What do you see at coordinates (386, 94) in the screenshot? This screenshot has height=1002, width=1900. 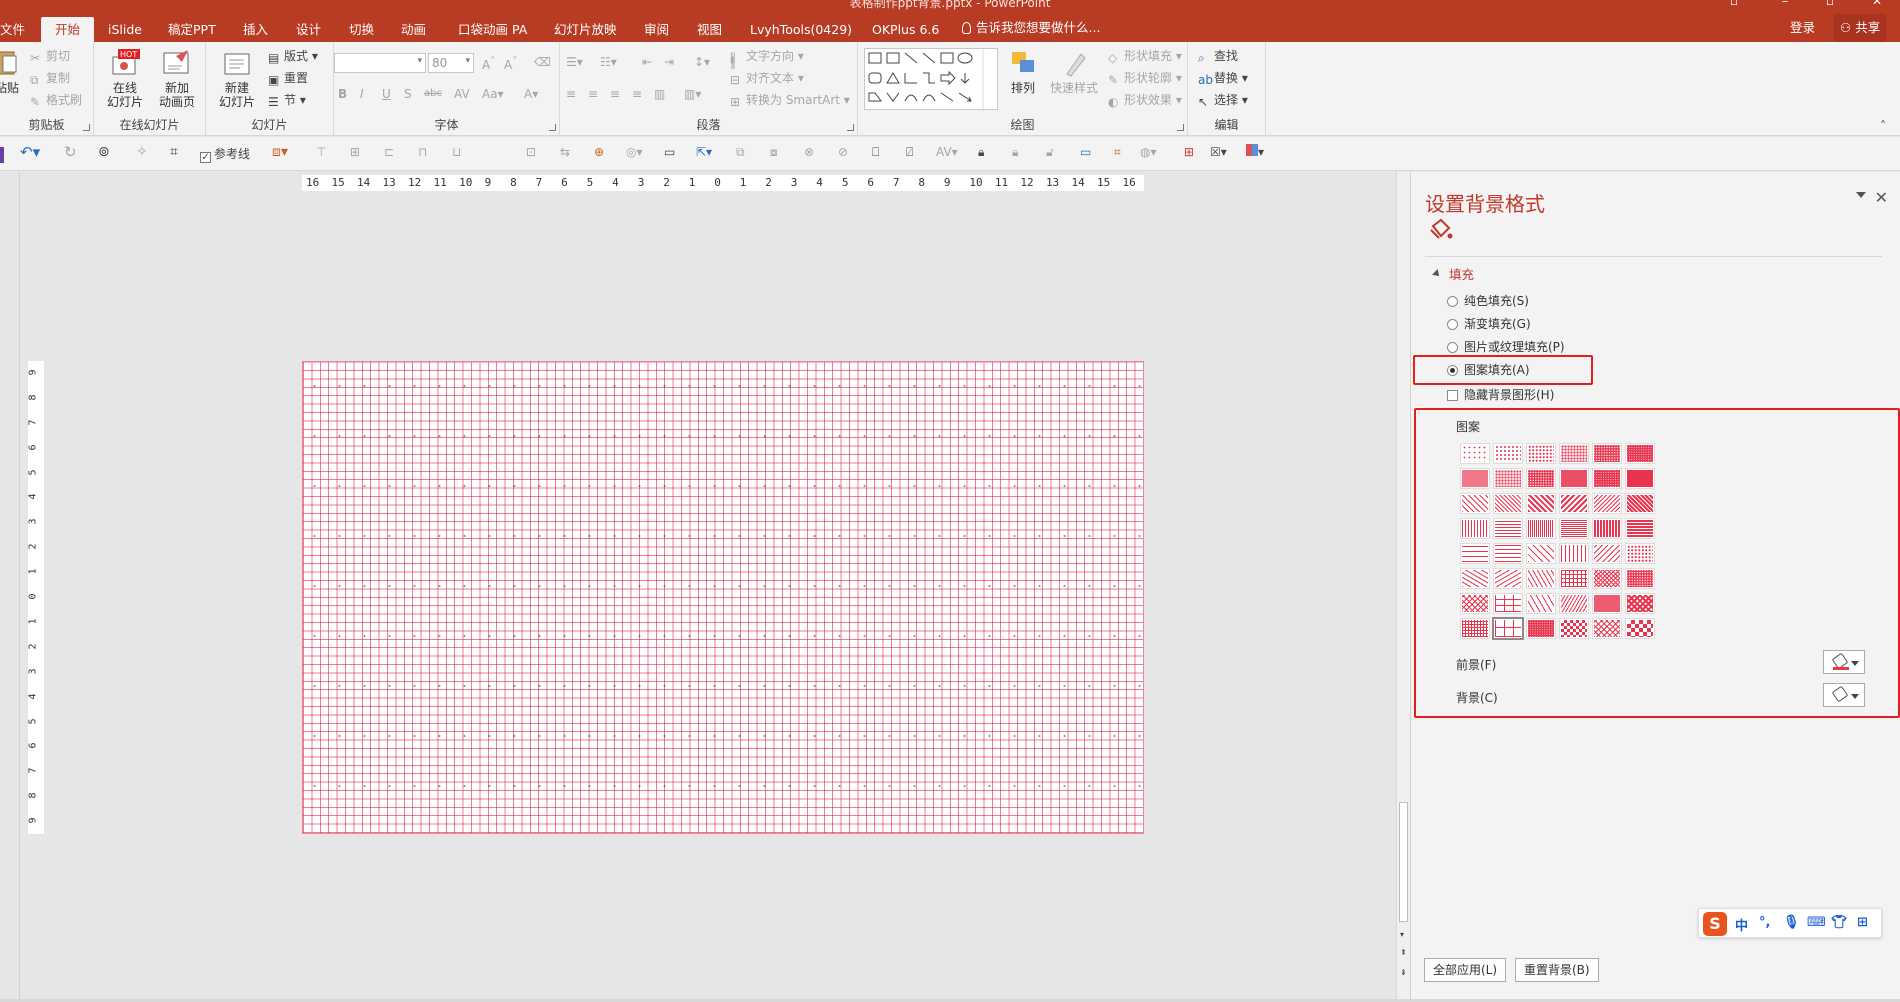 I see `underline-icon: U` at bounding box center [386, 94].